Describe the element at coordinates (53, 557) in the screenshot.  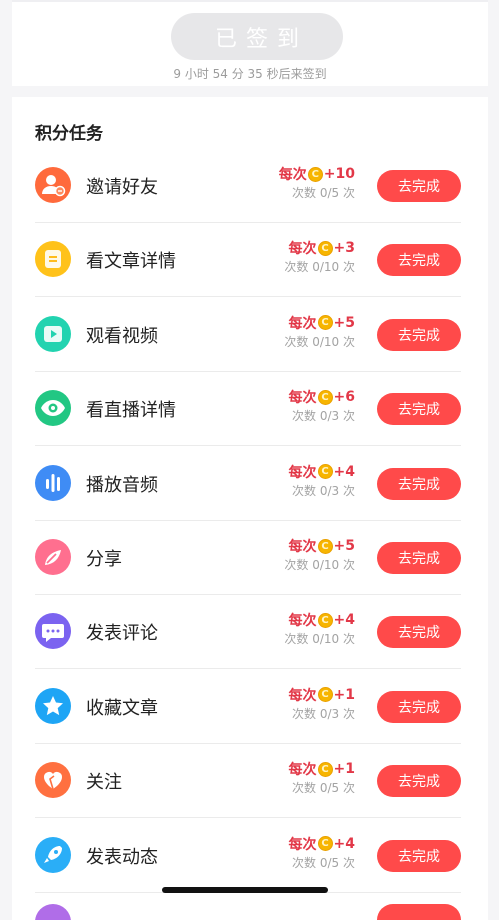
I see `share-icon` at that location.